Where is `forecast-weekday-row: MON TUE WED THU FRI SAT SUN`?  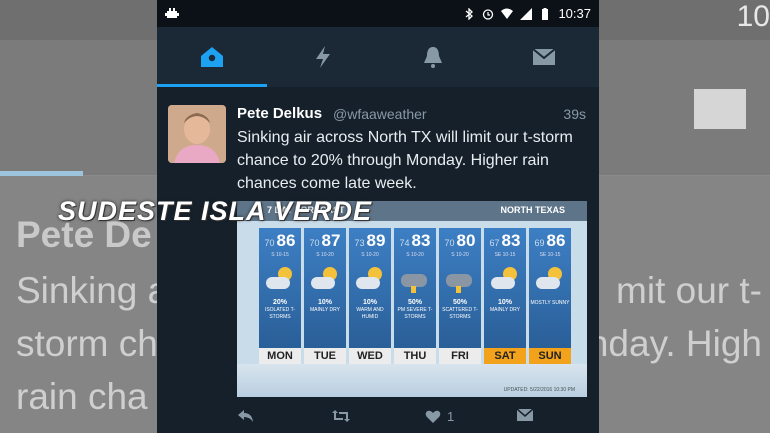 forecast-weekday-row: MON TUE WED THU FRI SAT SUN is located at coordinates (415, 356).